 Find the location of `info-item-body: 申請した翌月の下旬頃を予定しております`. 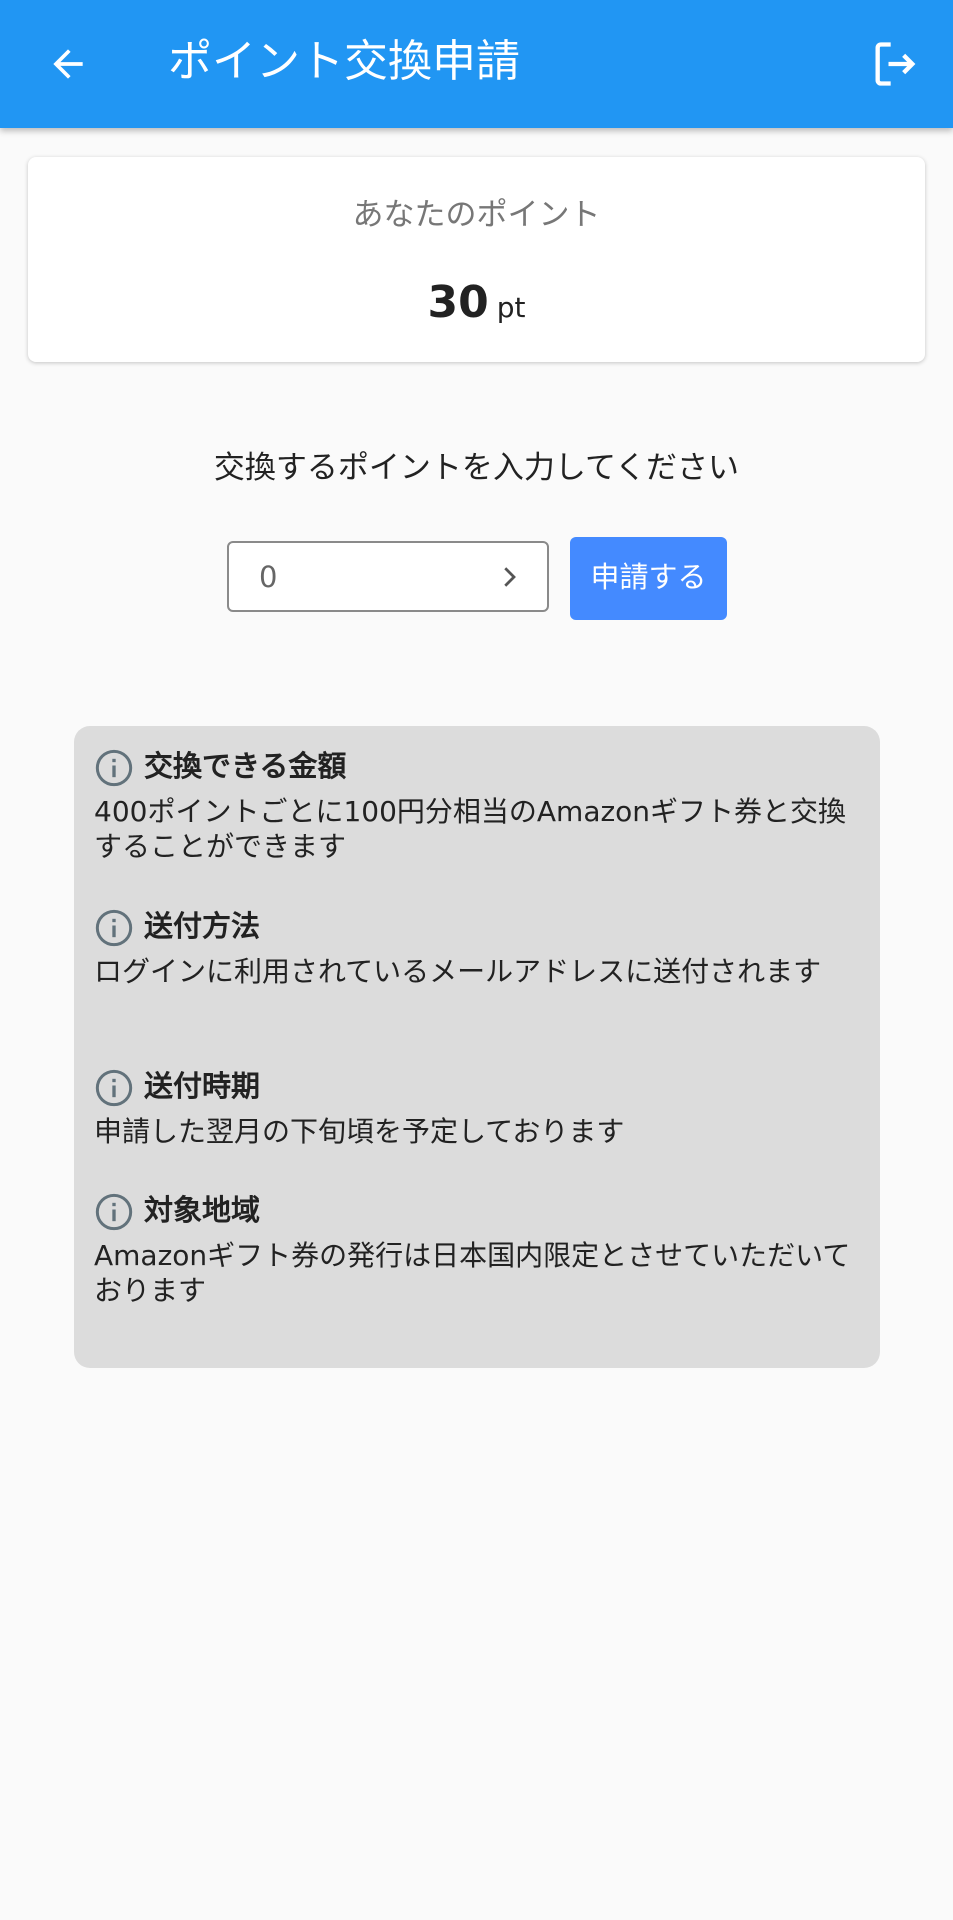

info-item-body: 申請した翌月の下旬頃を予定しております is located at coordinates (359, 1131).